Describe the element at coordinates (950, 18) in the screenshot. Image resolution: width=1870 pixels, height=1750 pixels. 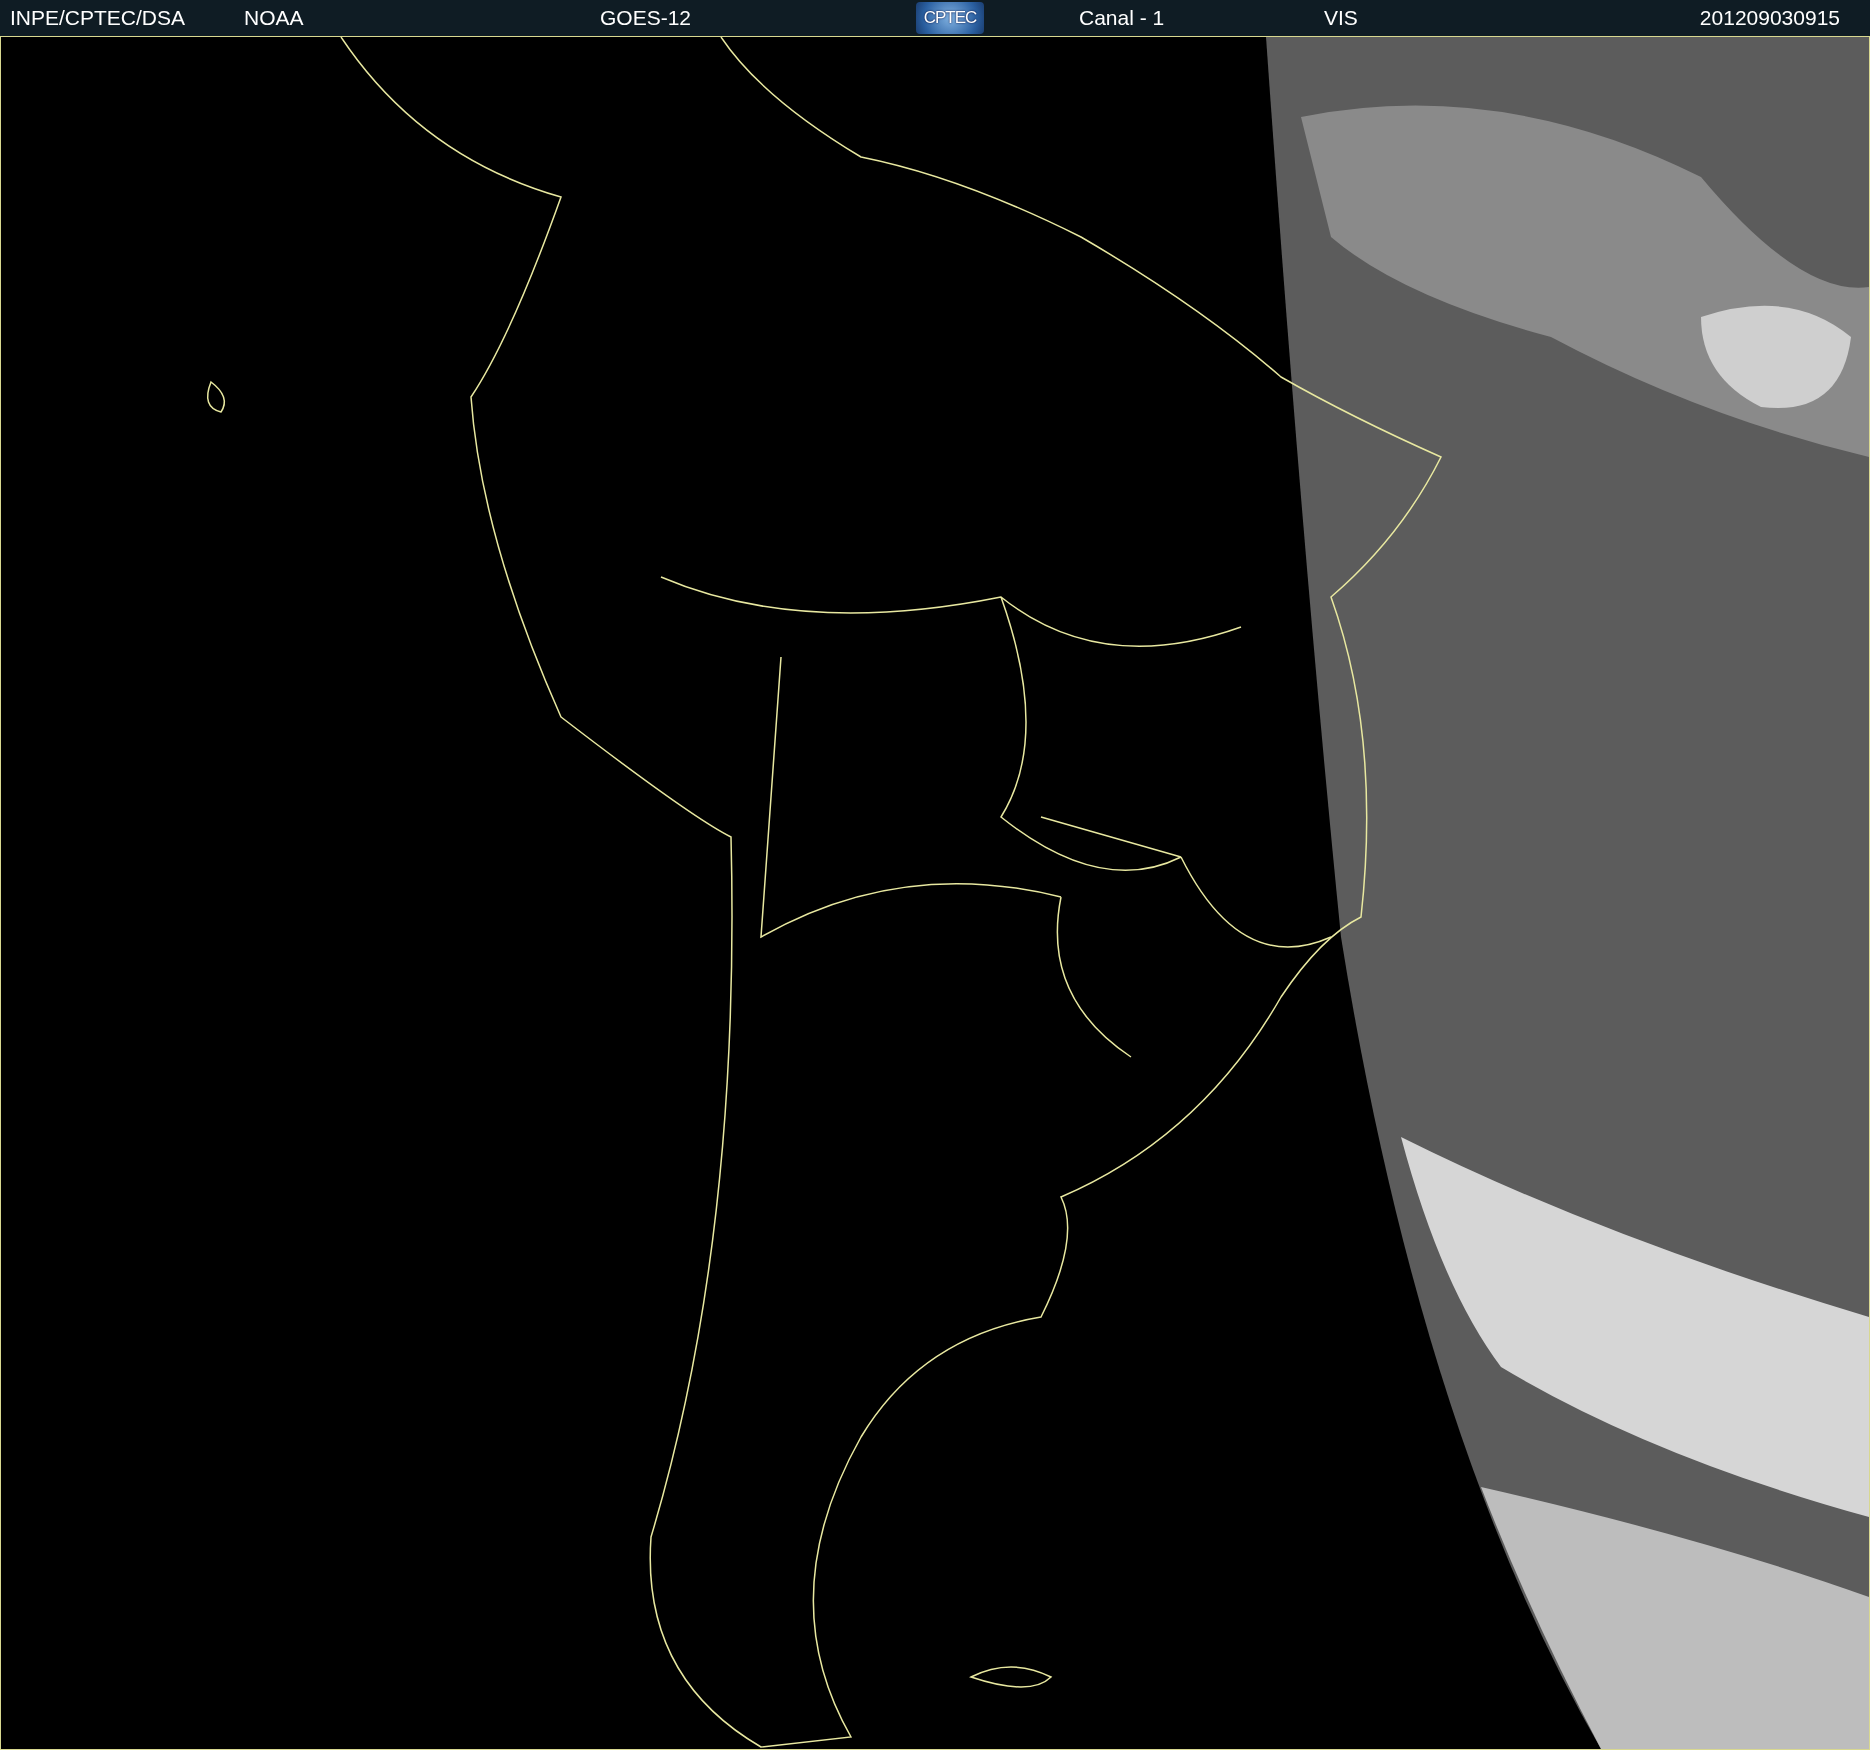
I see `logo: CPTEC` at that location.